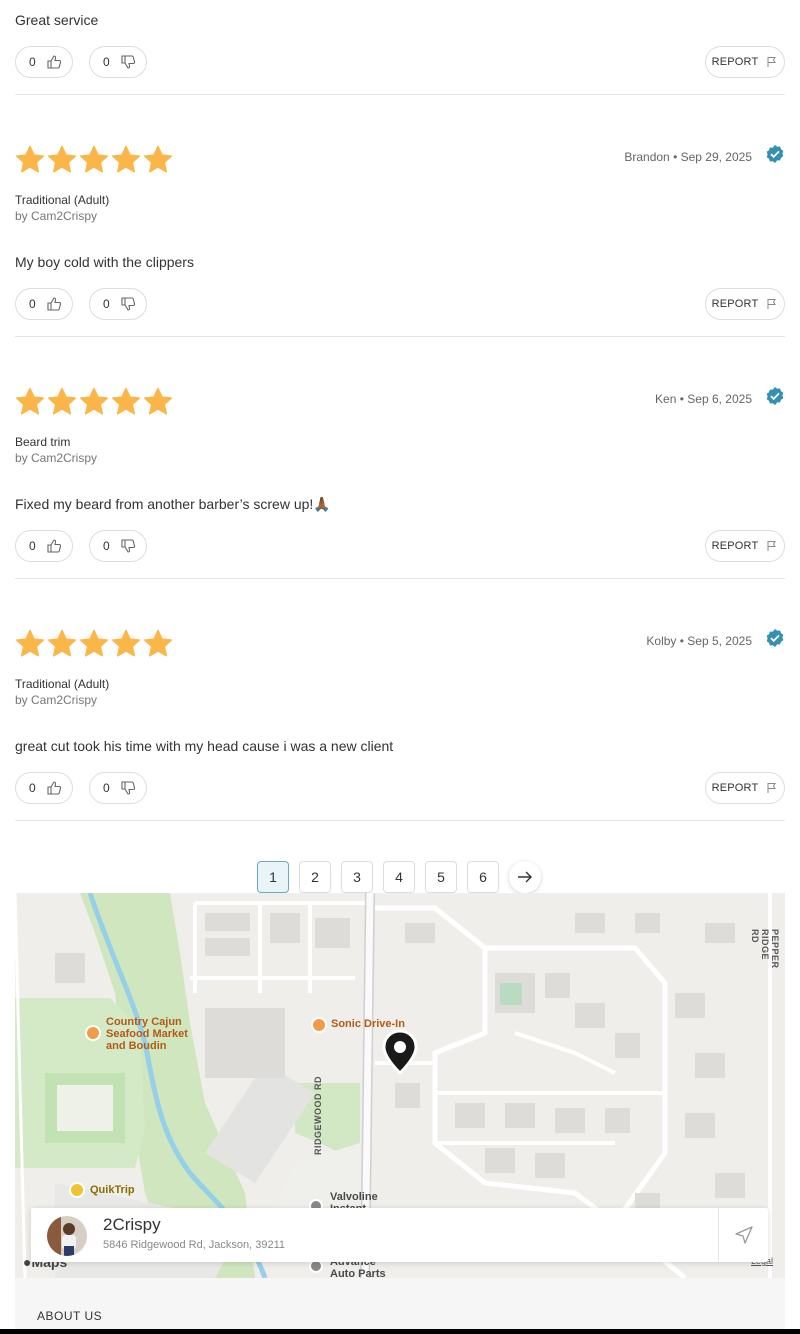 The height and width of the screenshot is (1334, 800). I want to click on review-author-date: Ken • Sep 6, 2025, so click(703, 399).